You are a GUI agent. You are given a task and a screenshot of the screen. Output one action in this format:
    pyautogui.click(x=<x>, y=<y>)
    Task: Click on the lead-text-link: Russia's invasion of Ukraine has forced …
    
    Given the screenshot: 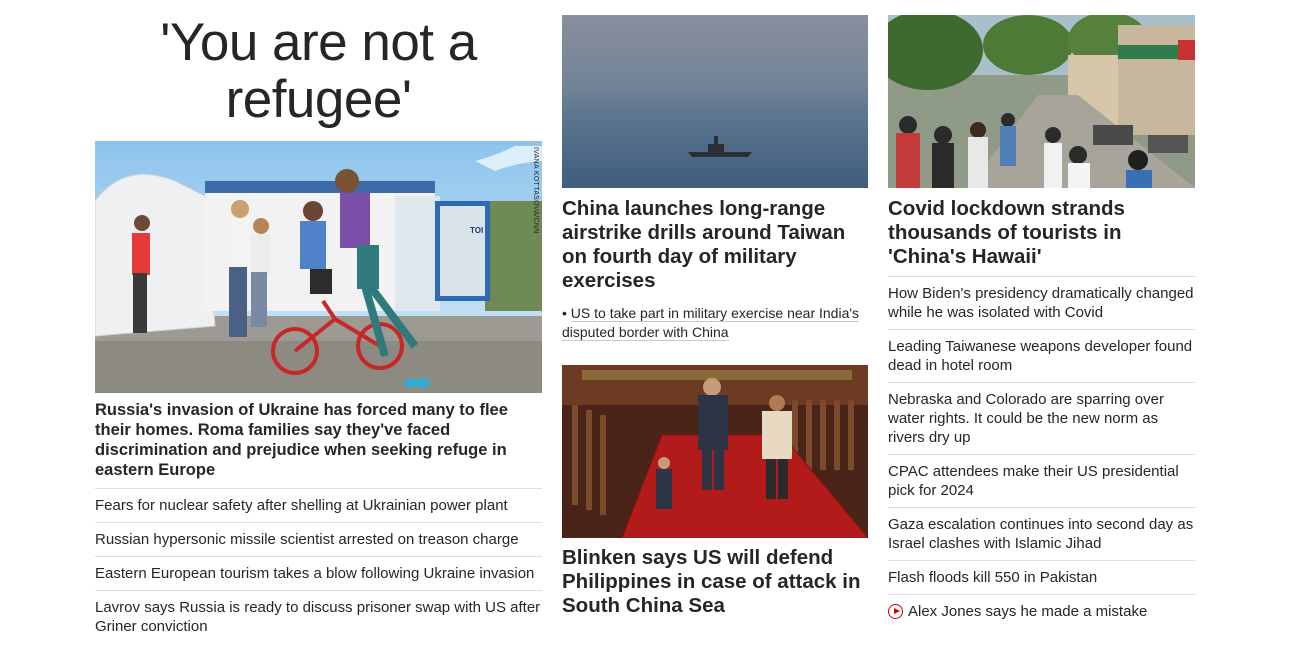 What is the action you would take?
    pyautogui.click(x=318, y=440)
    